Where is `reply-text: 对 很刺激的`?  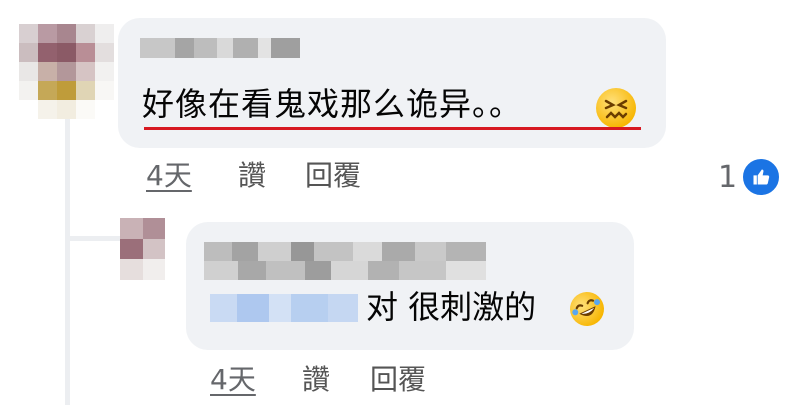
reply-text: 对 很刺激的 is located at coordinates (451, 307).